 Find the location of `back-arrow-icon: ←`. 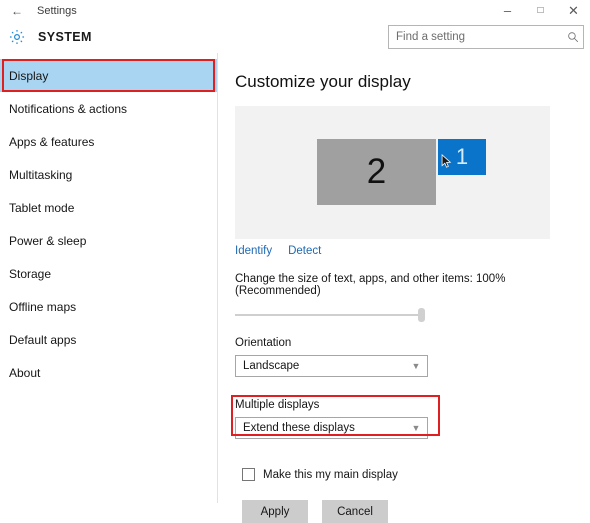

back-arrow-icon: ← is located at coordinates (17, 10).